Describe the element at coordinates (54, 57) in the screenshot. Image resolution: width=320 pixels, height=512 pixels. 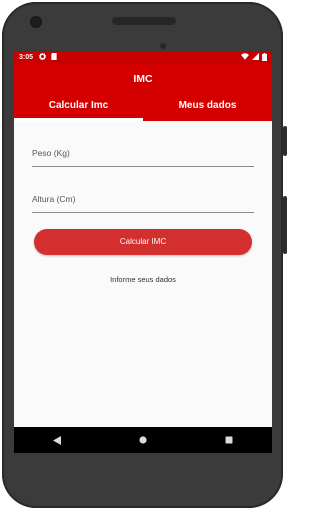
I see `sd-card-icon` at that location.